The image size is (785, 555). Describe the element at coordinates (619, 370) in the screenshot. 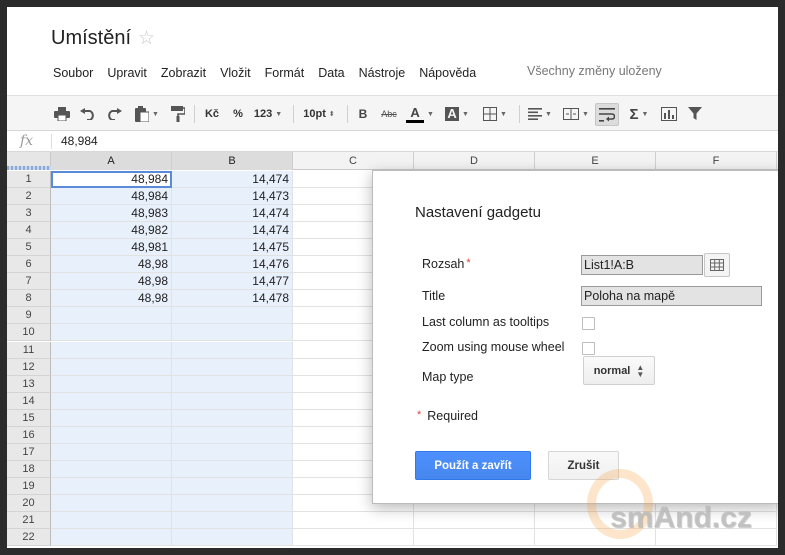

I see `map-type-select: normal ▲ ▼` at that location.